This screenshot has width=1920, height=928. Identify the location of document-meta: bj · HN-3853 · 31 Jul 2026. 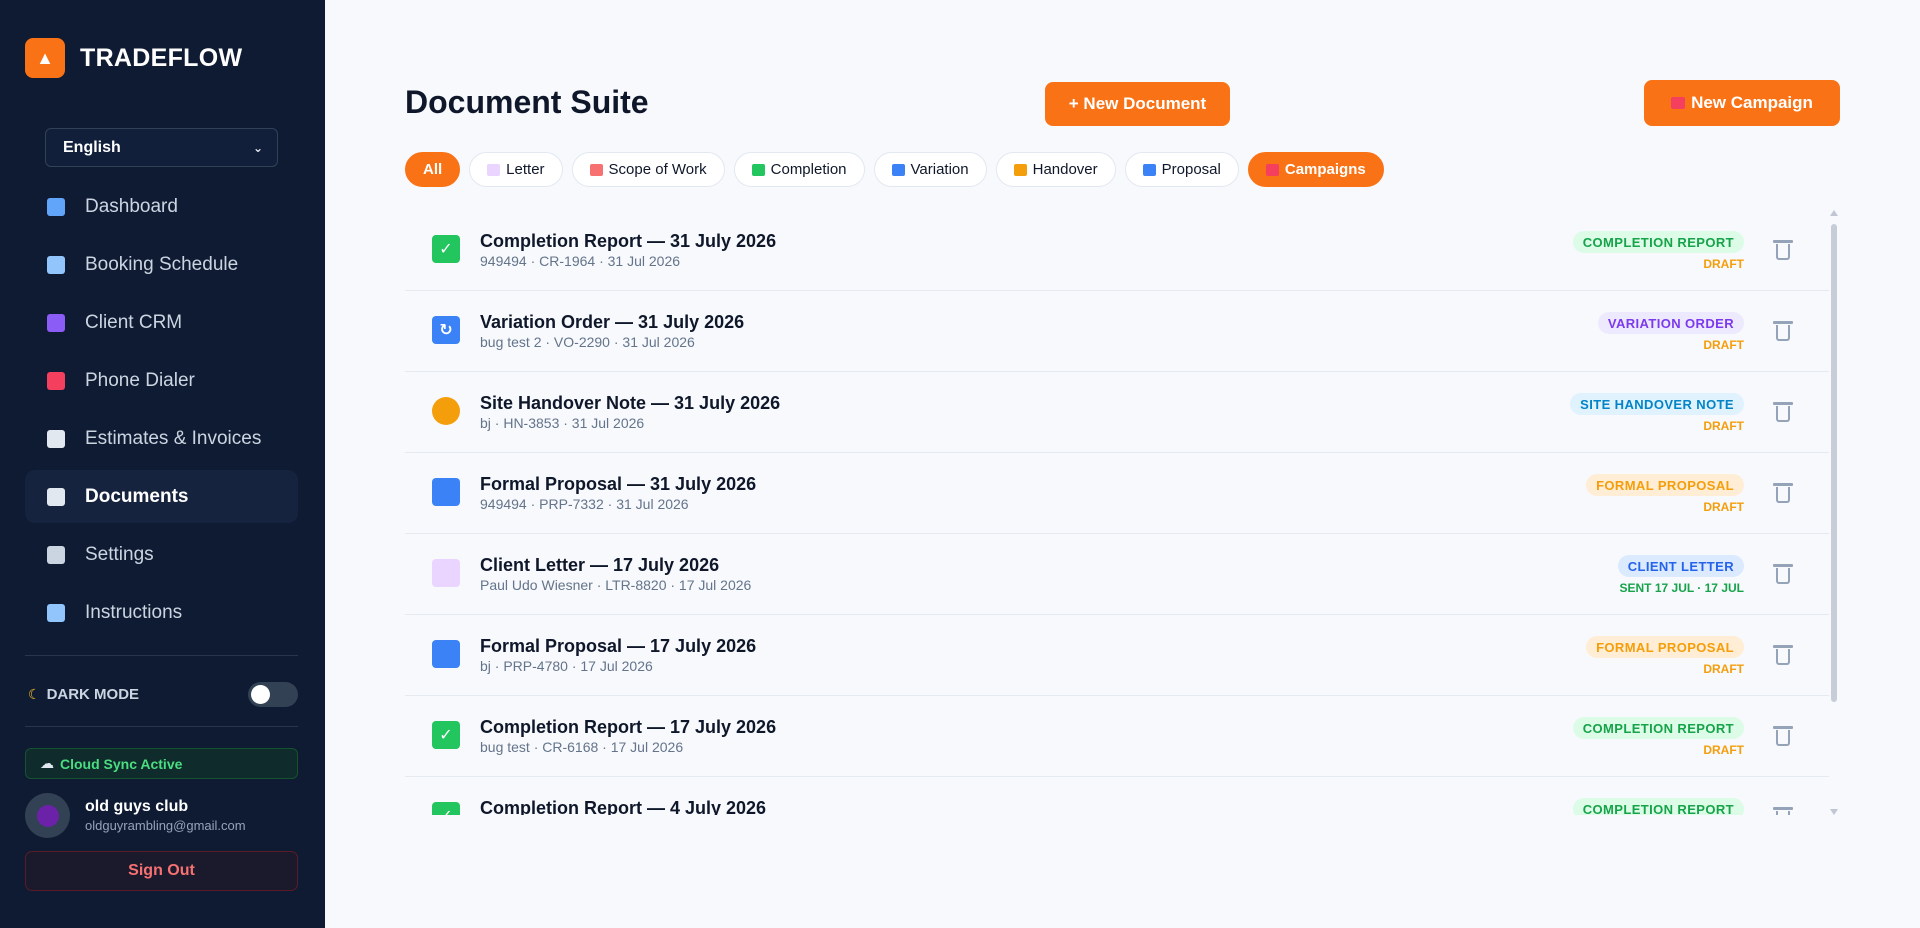
(562, 423).